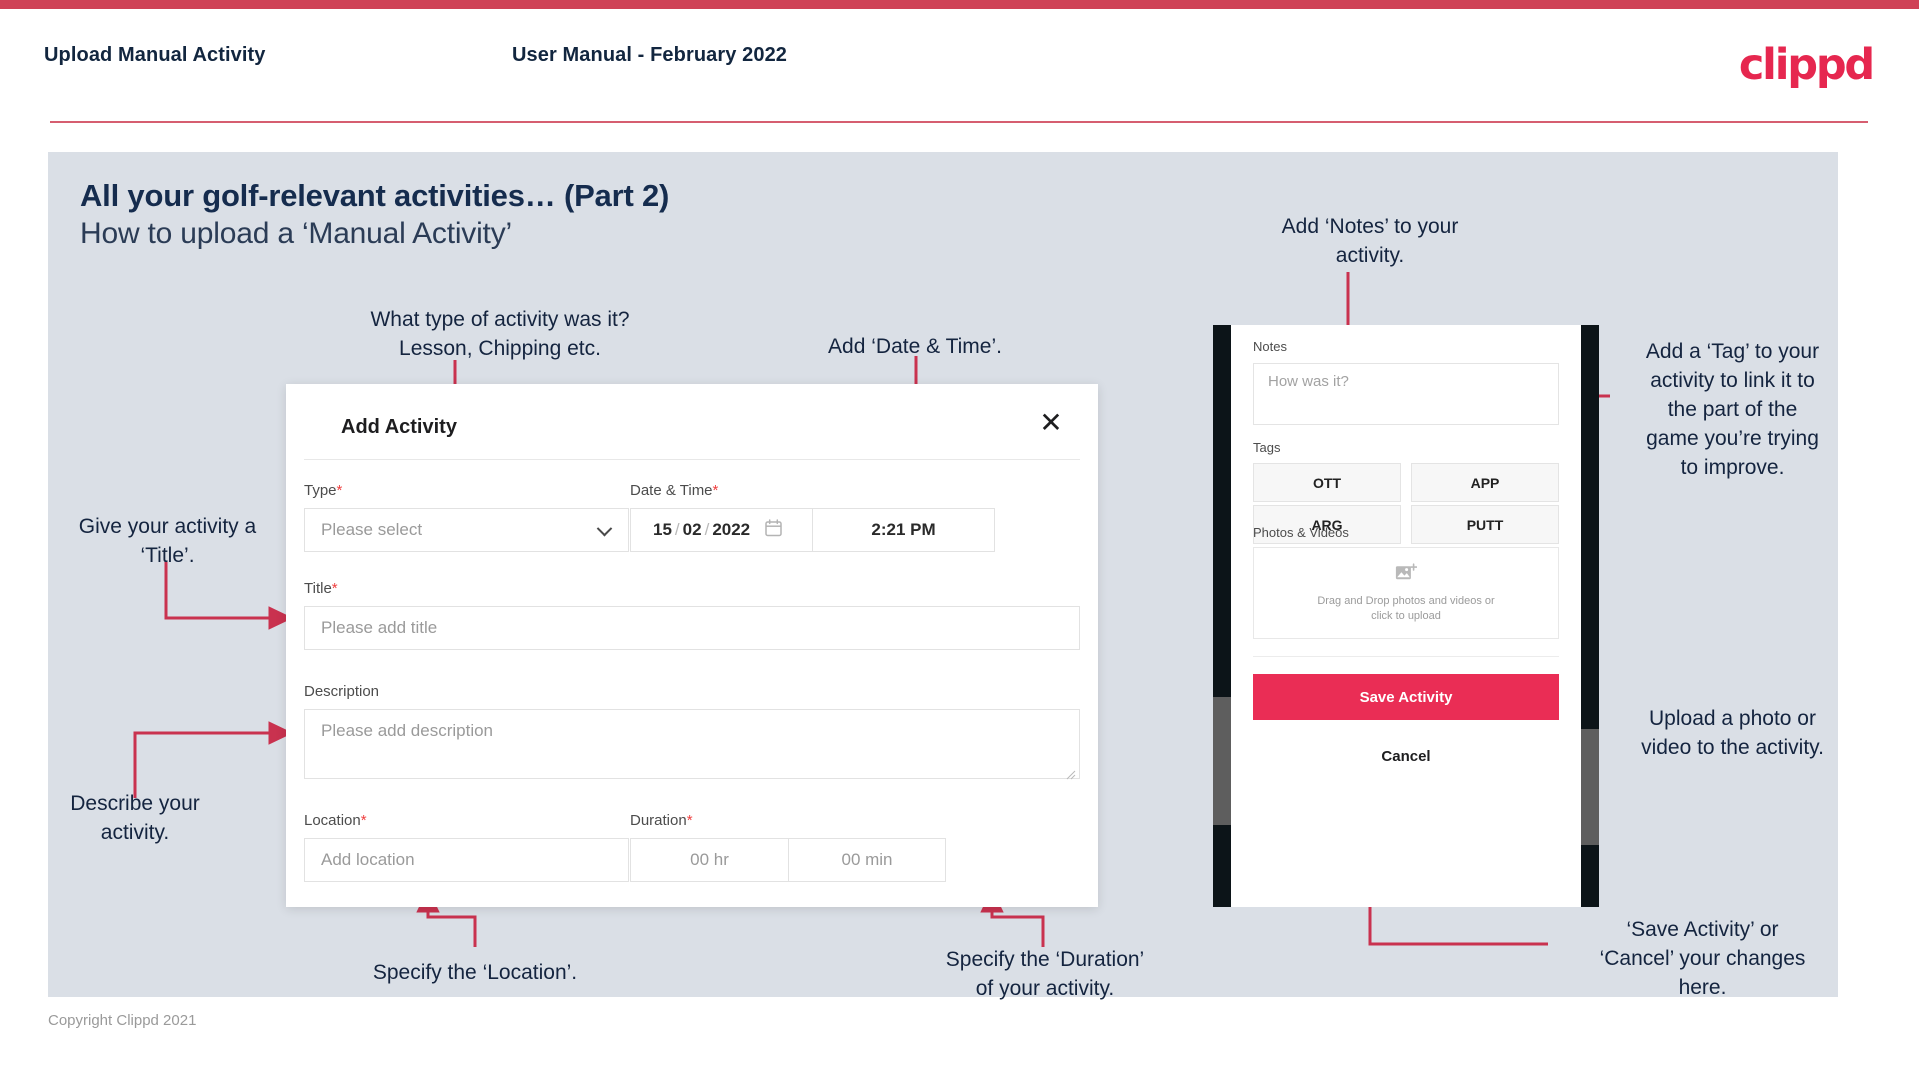  What do you see at coordinates (167, 541) in the screenshot?
I see `annotation-title: Give your activity a ‘Title’.` at bounding box center [167, 541].